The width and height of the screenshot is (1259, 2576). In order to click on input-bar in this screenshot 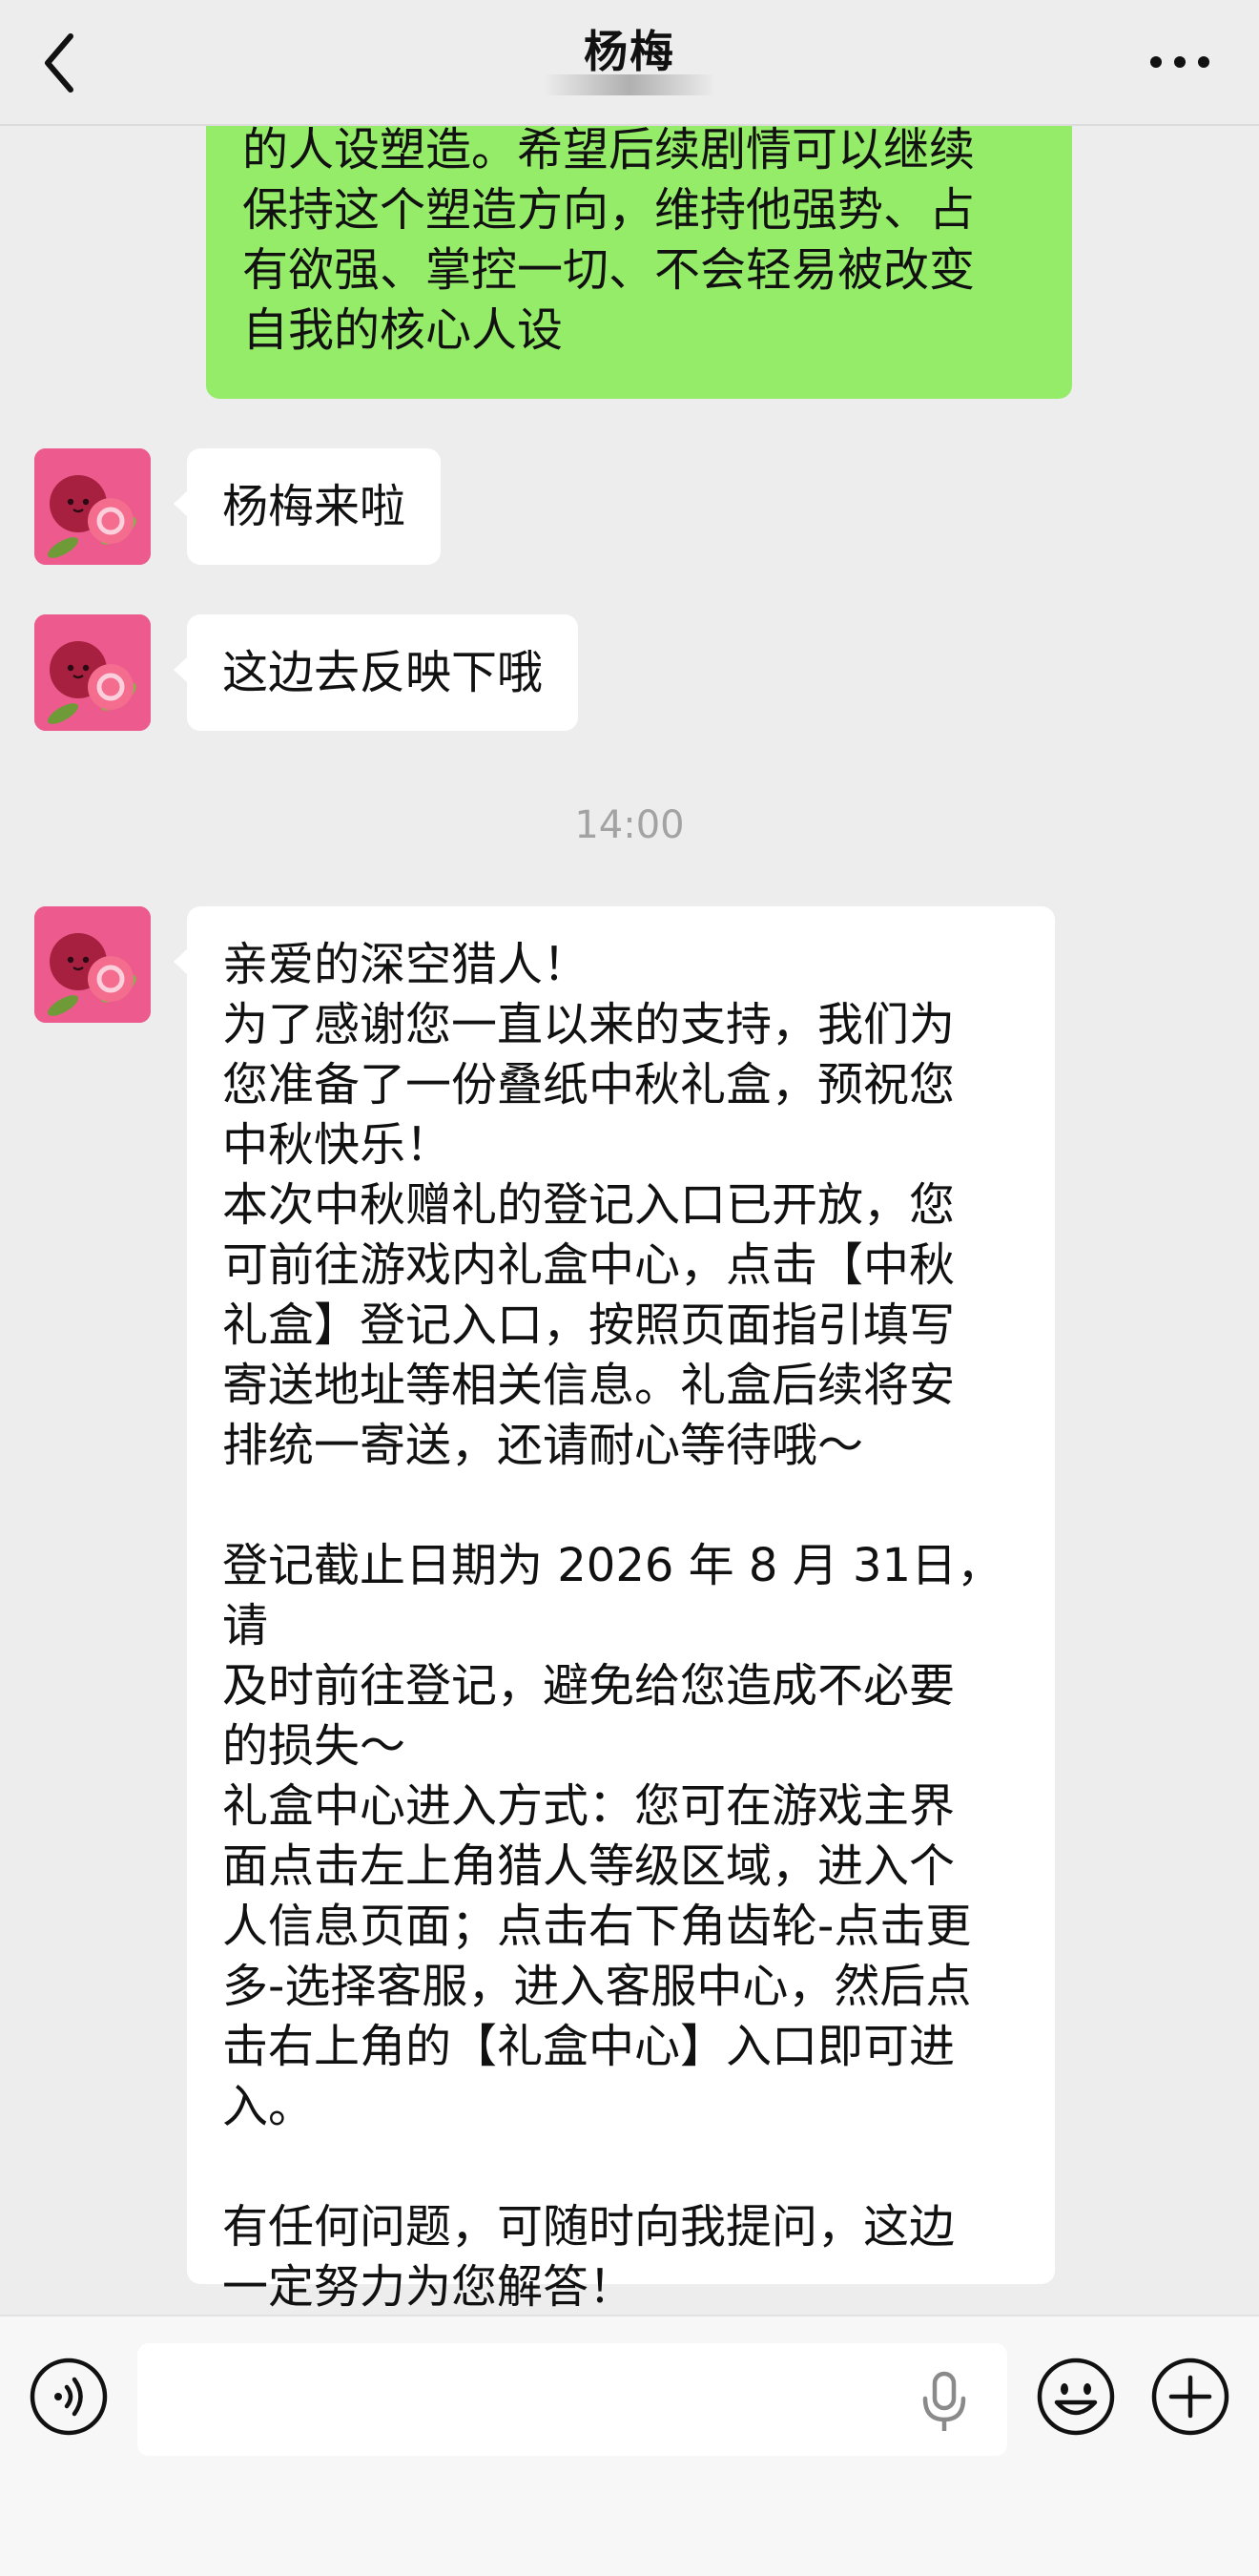, I will do `click(629, 2445)`.